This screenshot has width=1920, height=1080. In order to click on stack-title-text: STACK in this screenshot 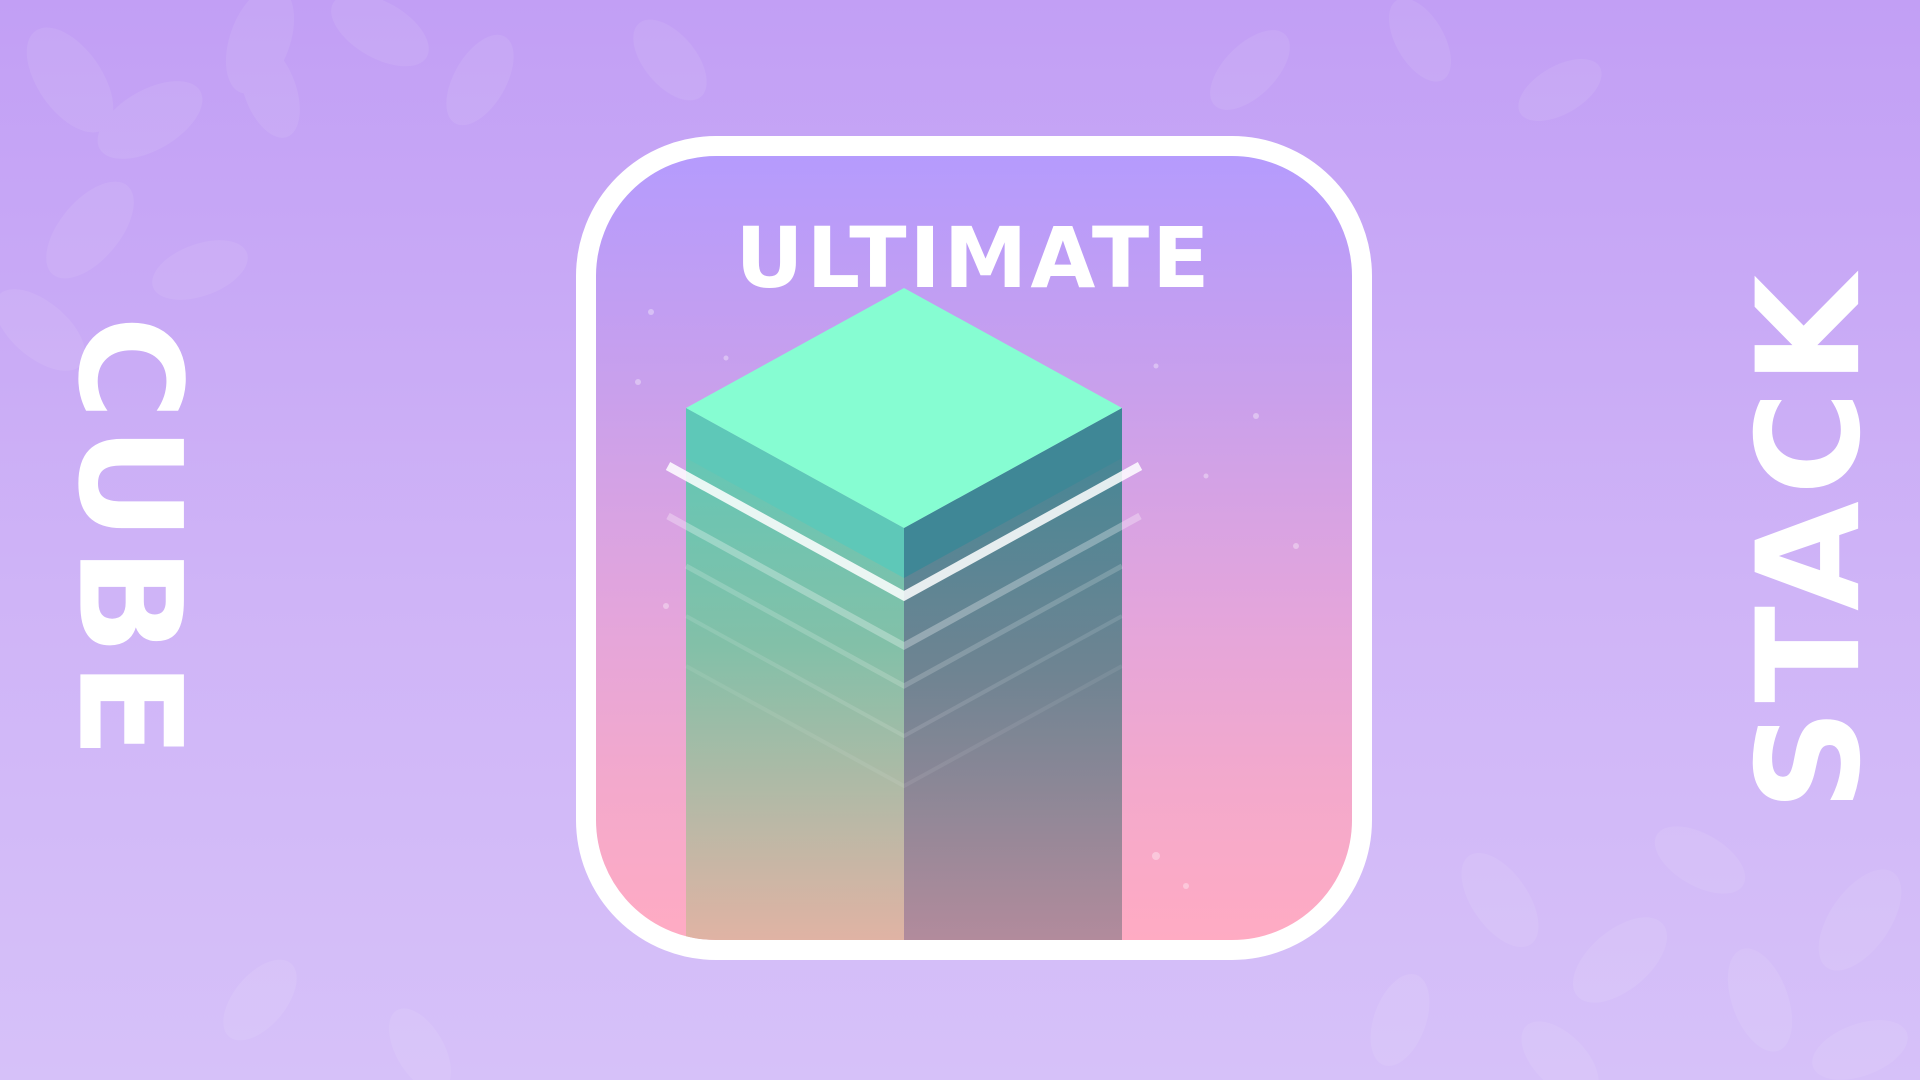, I will do `click(1810, 540)`.